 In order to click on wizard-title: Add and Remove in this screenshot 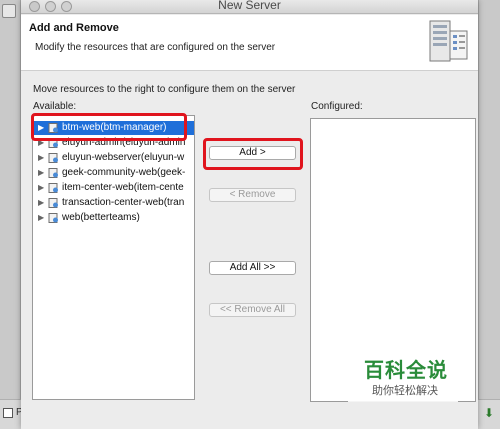, I will do `click(74, 28)`.